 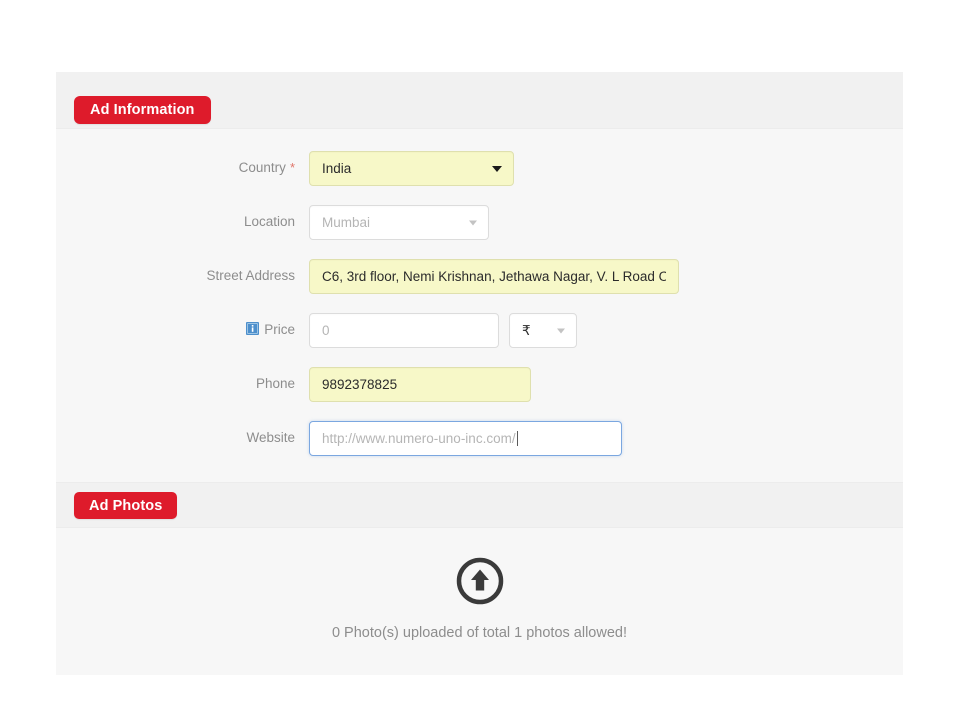 I want to click on website-label-cell: Website, so click(x=182, y=433).